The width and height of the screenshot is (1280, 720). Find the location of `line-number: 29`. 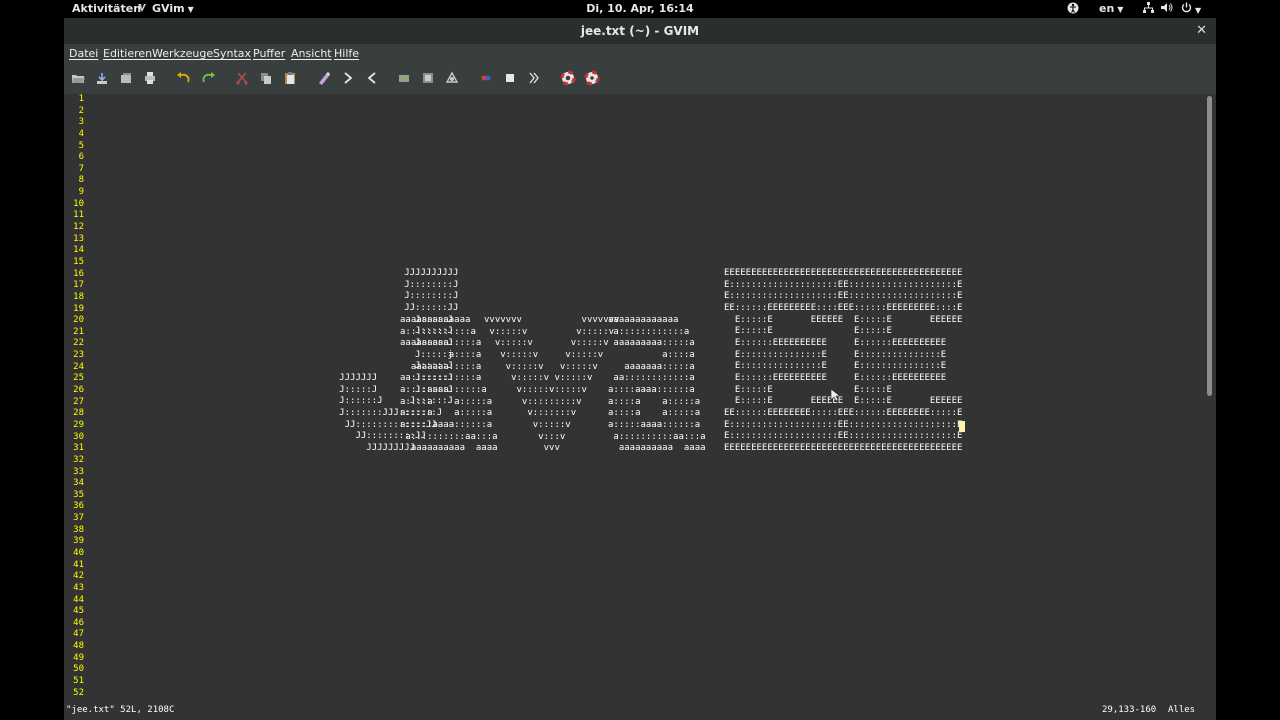

line-number: 29 is located at coordinates (78, 424).